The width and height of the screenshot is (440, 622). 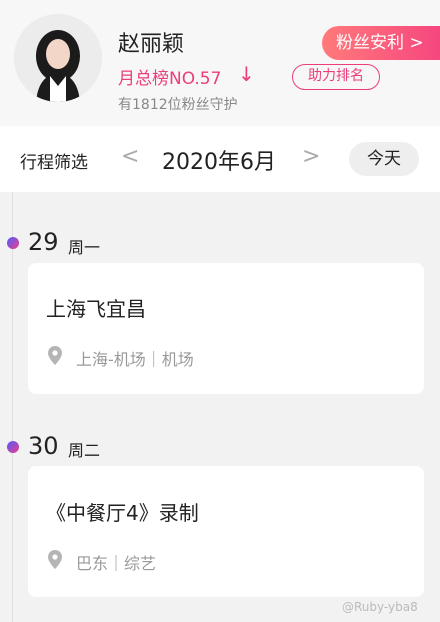 I want to click on prev-month-icon: <, so click(x=130, y=156).